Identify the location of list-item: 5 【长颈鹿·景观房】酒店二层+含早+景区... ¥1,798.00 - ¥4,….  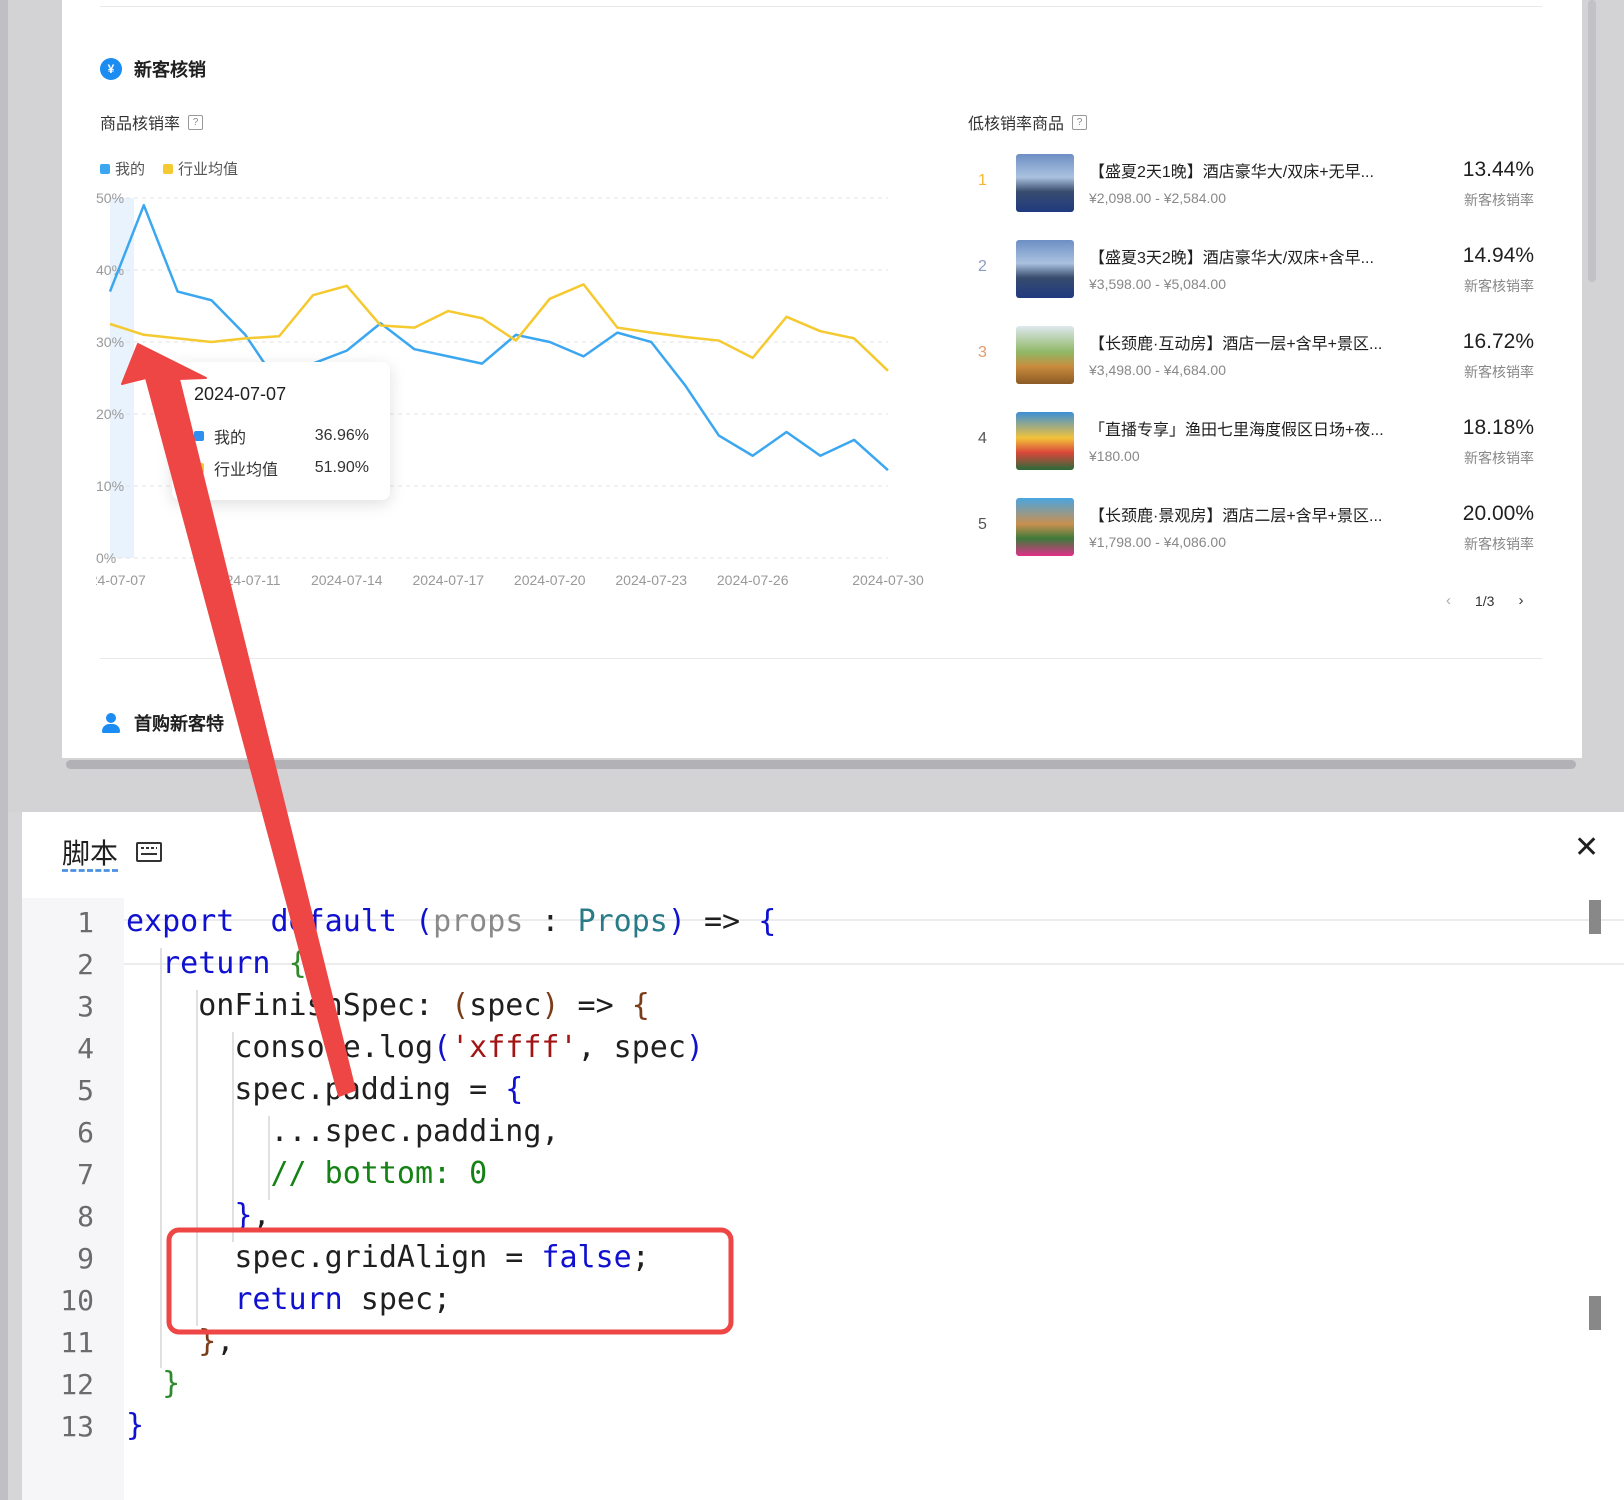
(1258, 527).